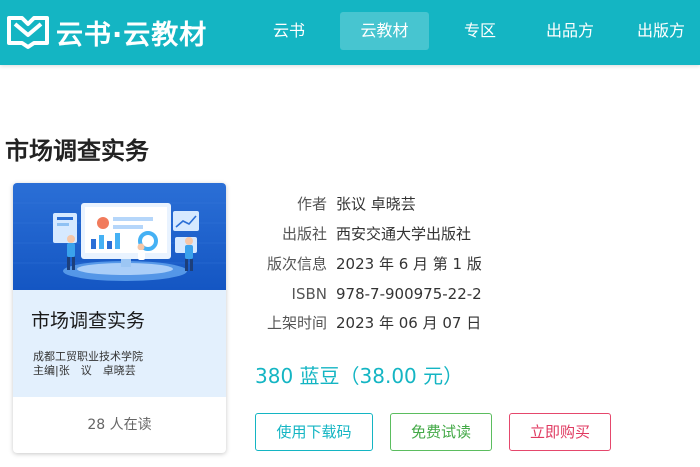 Image resolution: width=700 pixels, height=467 pixels. What do you see at coordinates (296, 264) in the screenshot?
I see `meta-label: 版次信息` at bounding box center [296, 264].